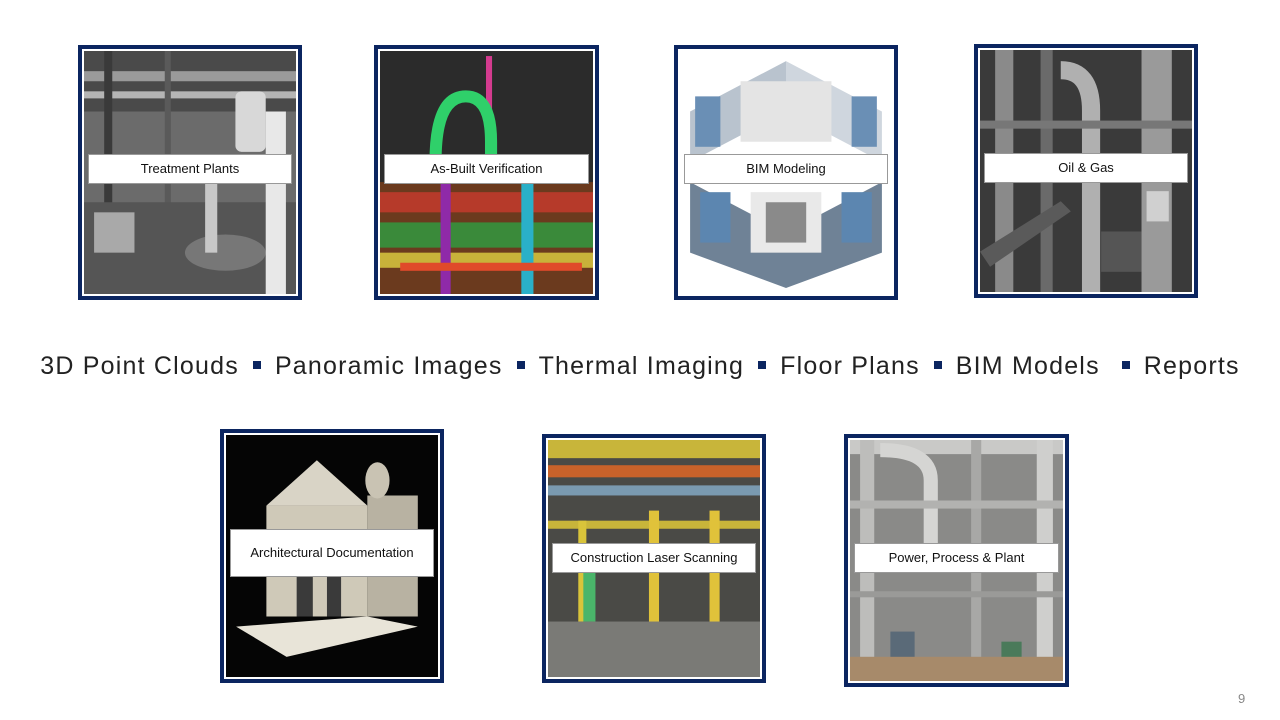 The height and width of the screenshot is (720, 1280). I want to click on tile-oil-gas: Oil & Gas, so click(1086, 171).